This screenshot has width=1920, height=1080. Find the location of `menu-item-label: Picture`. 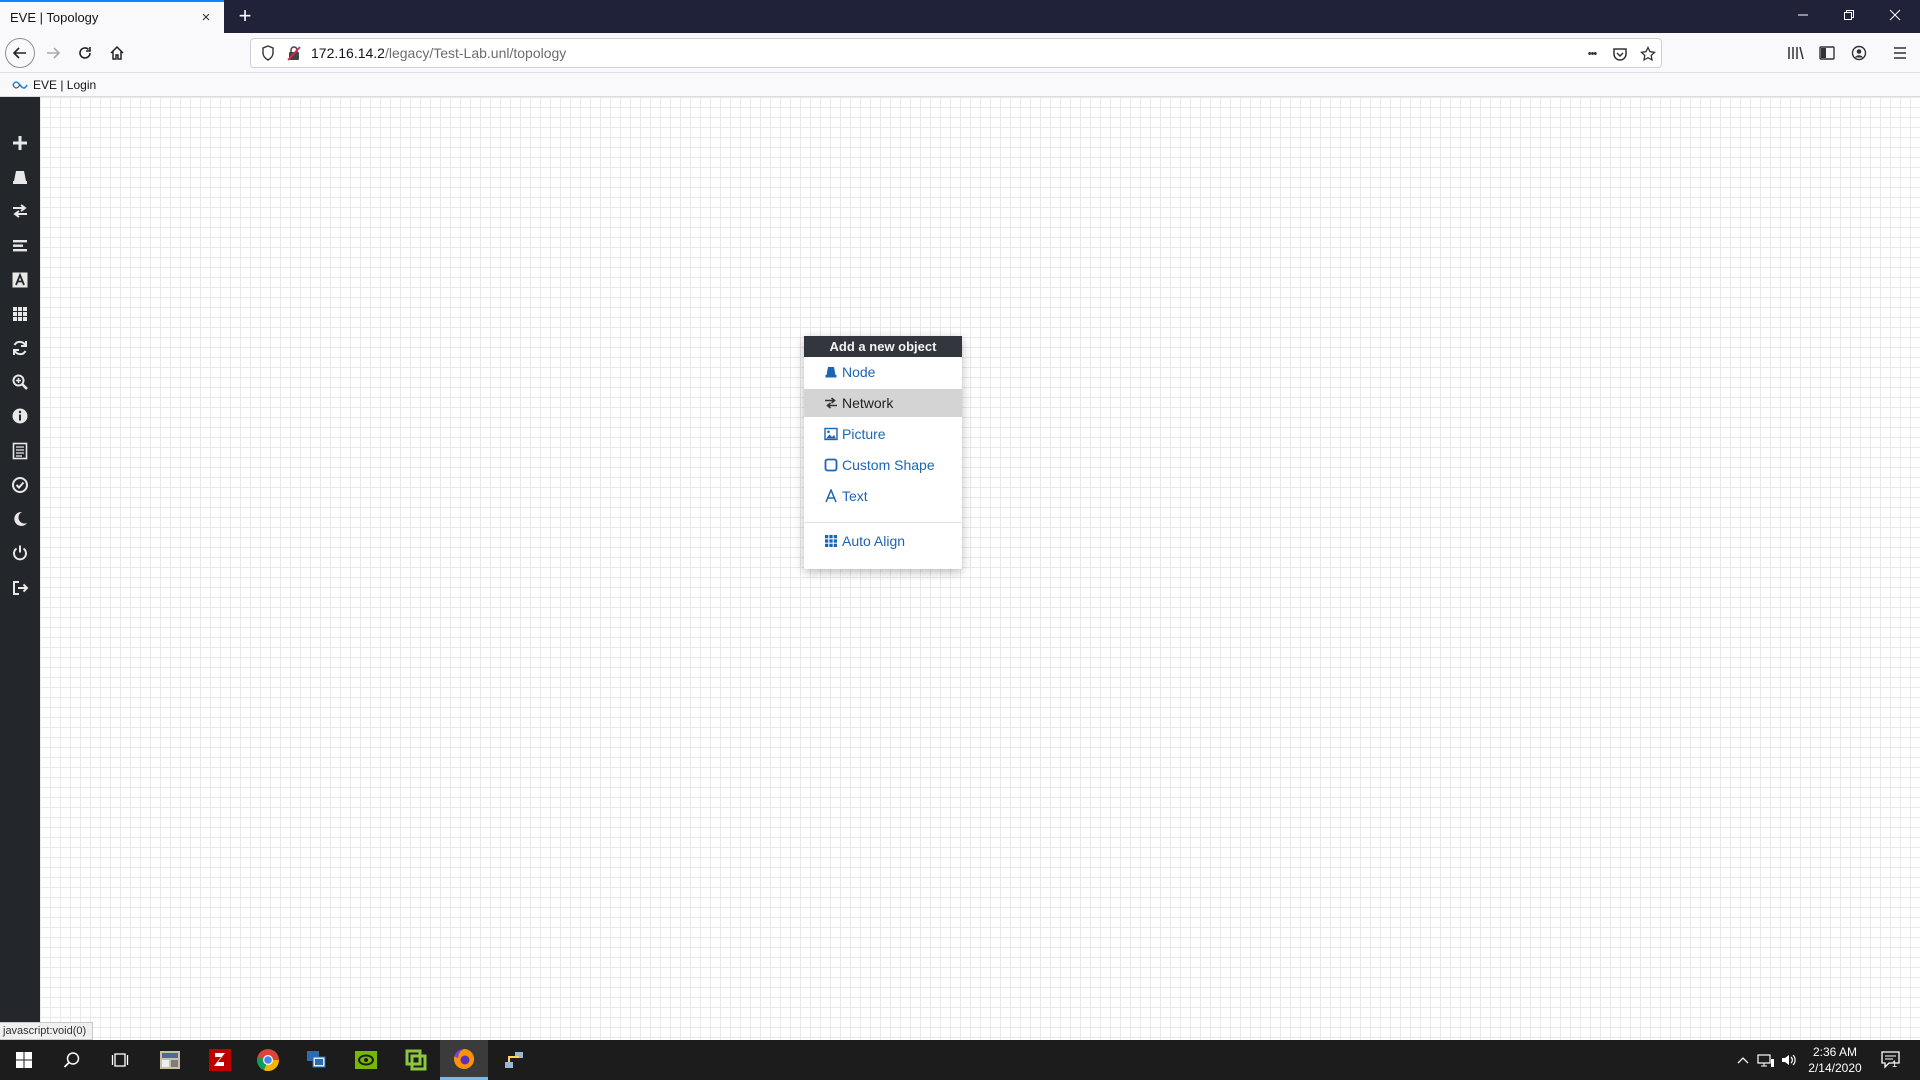

menu-item-label: Picture is located at coordinates (864, 434).